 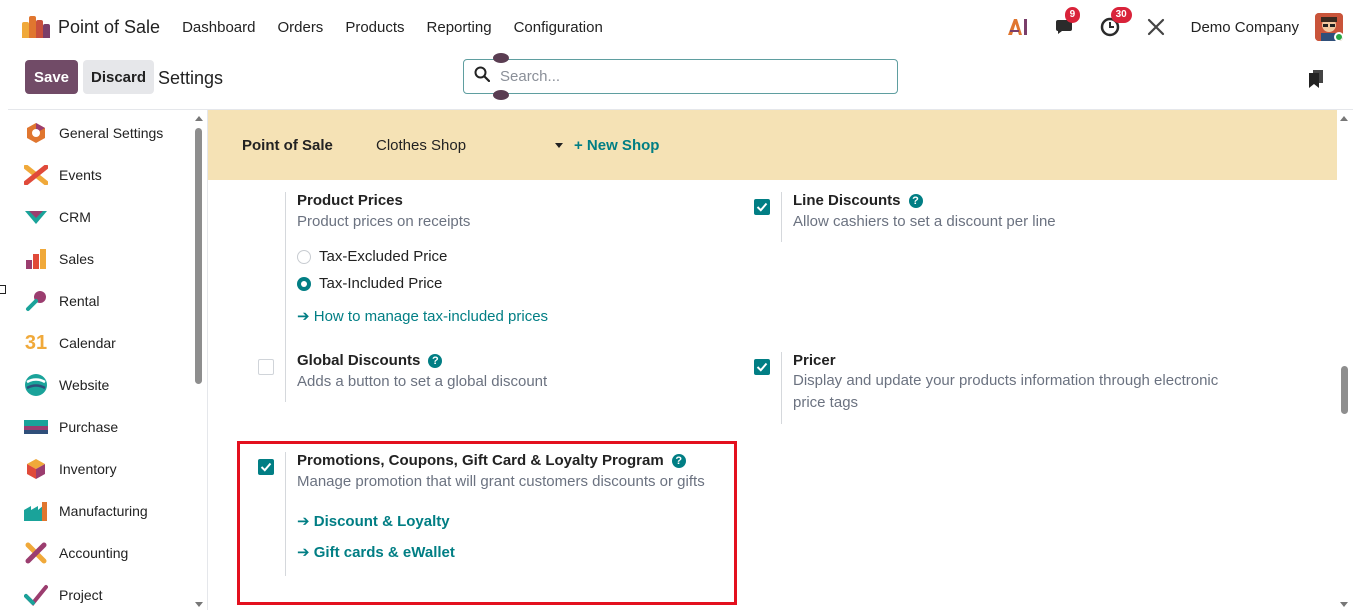 I want to click on purchase-icon, so click(x=36, y=427).